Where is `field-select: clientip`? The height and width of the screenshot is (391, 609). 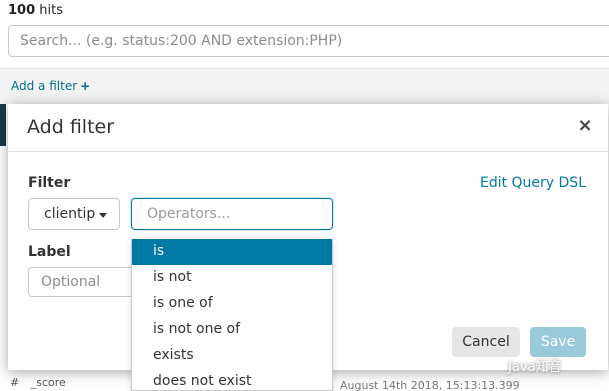
field-select: clientip is located at coordinates (74, 214).